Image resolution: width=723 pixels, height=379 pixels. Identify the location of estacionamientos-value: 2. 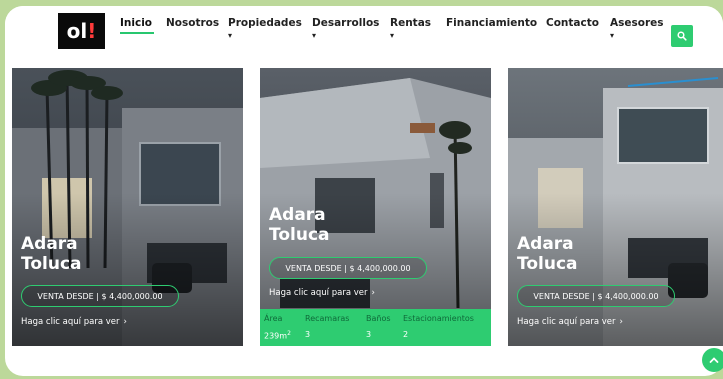
(406, 334).